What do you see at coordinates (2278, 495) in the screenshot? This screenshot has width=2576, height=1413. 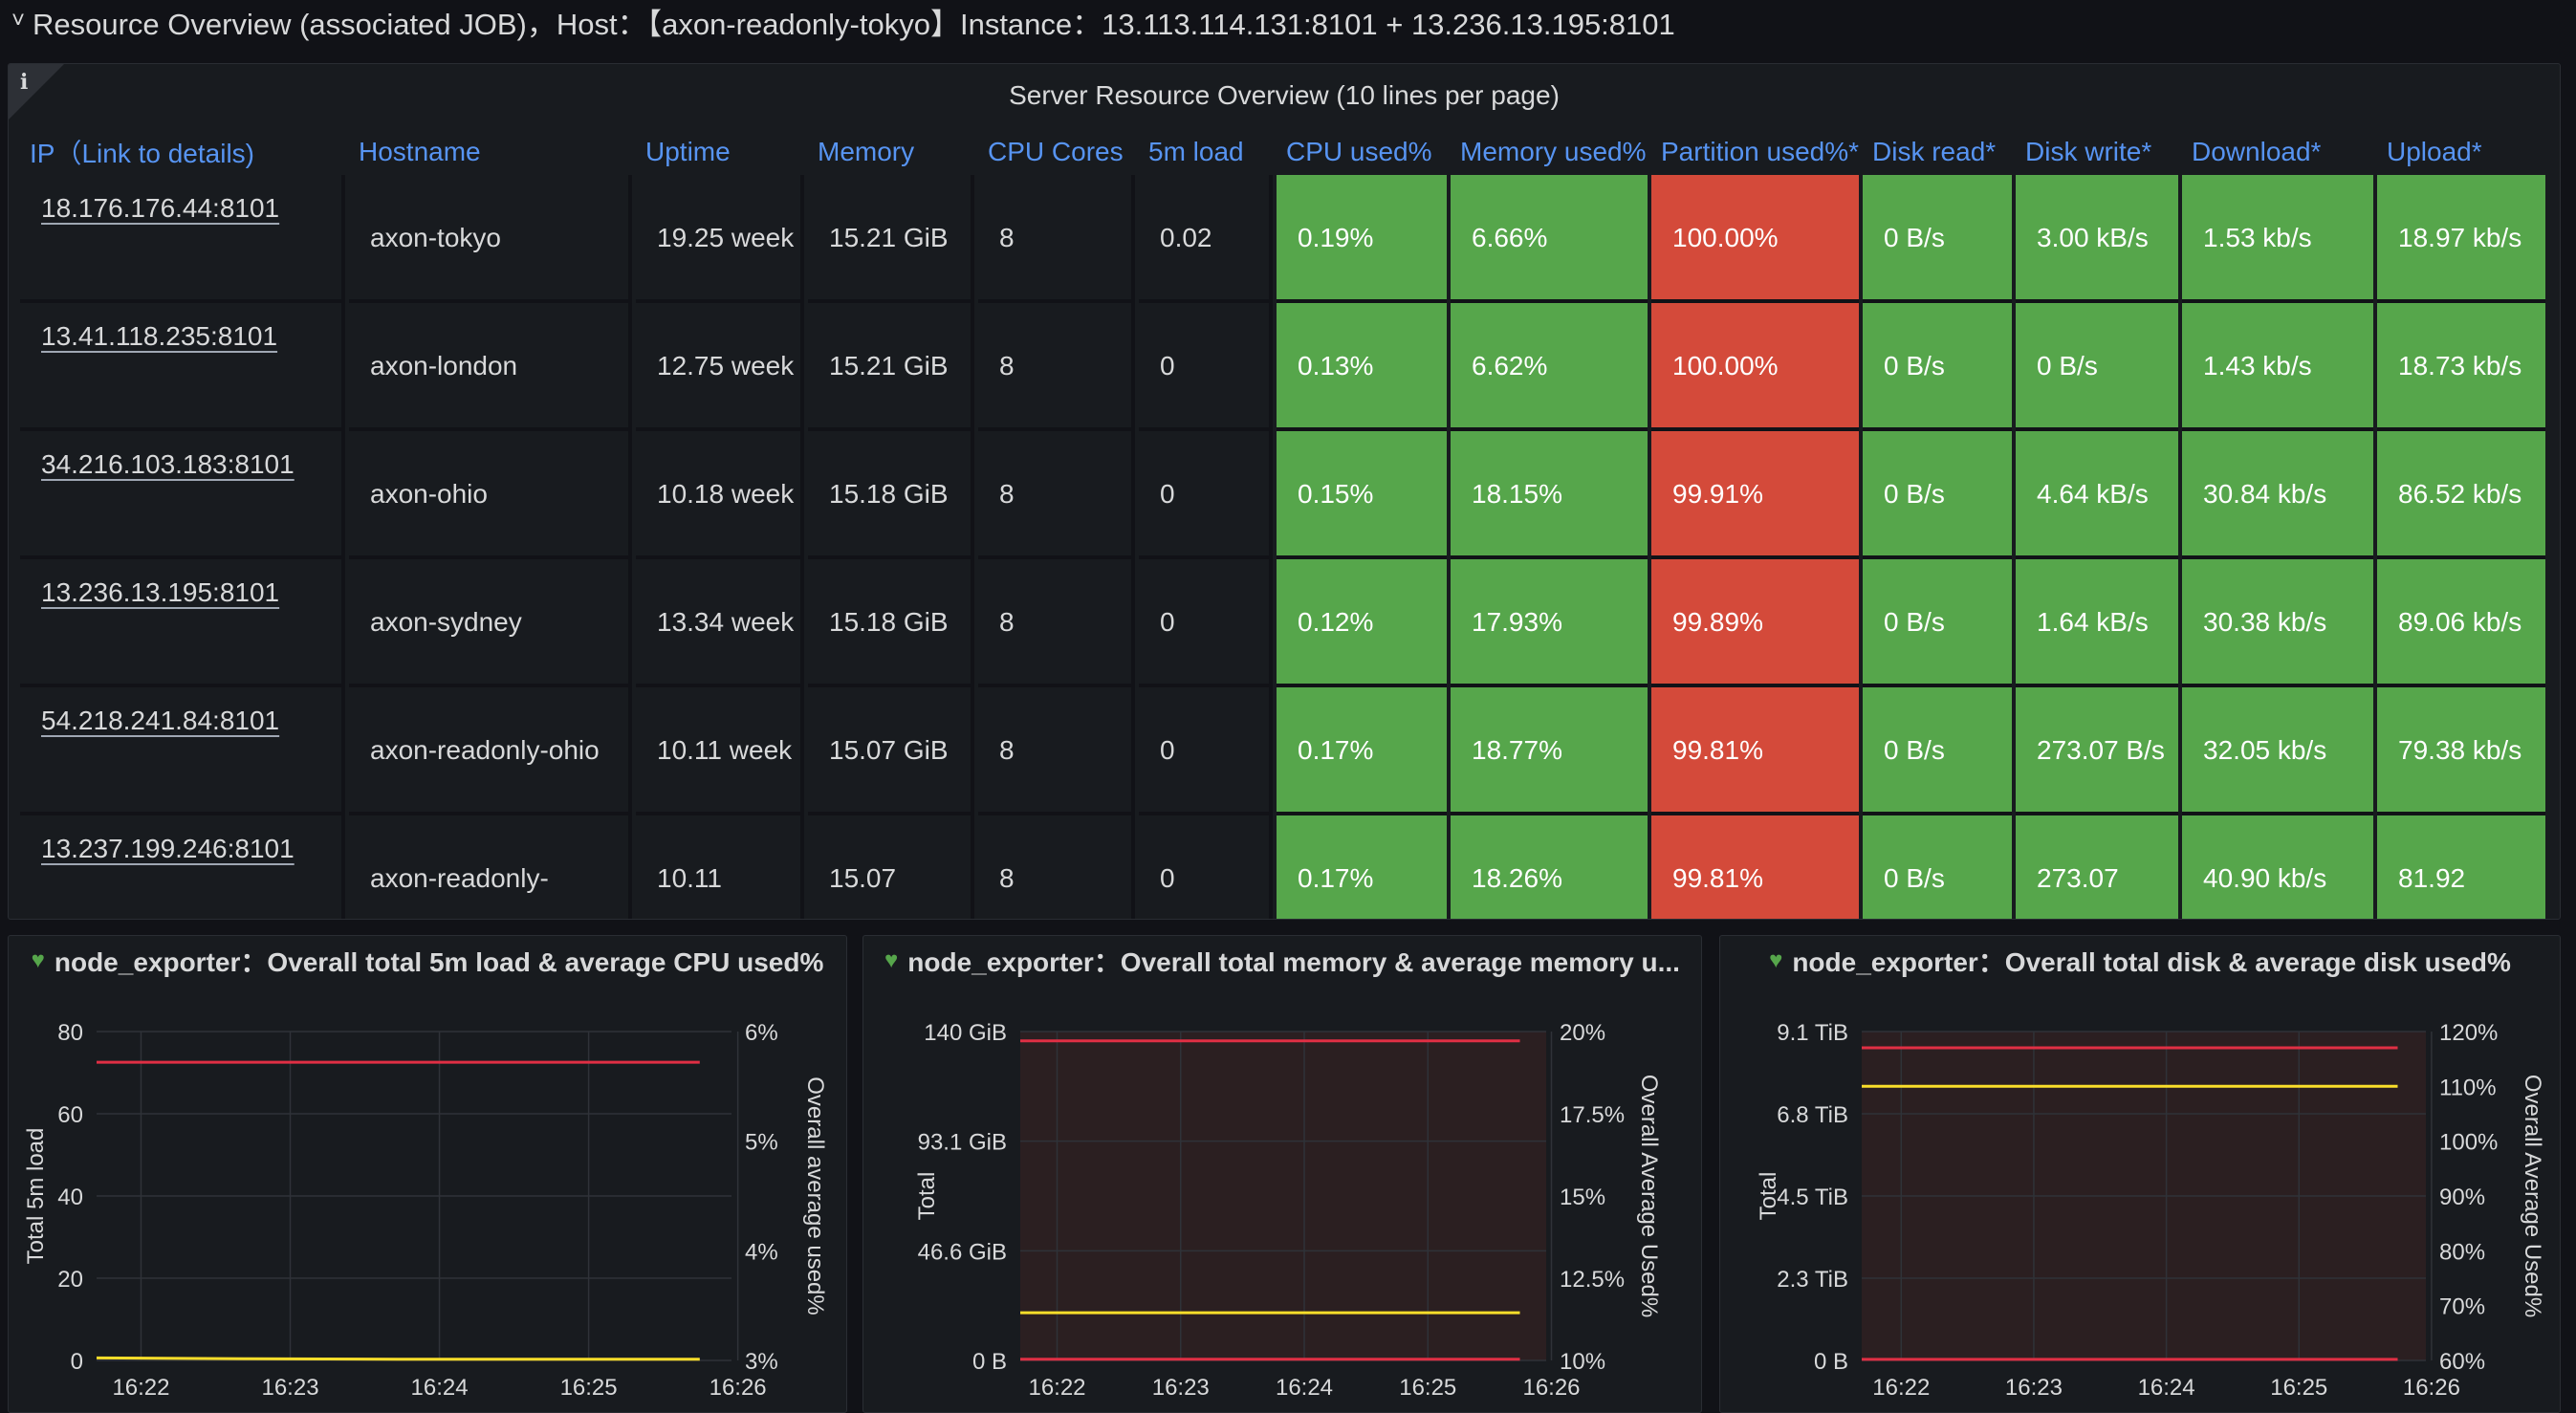 I see `cell-download: 30.84 kb/s` at bounding box center [2278, 495].